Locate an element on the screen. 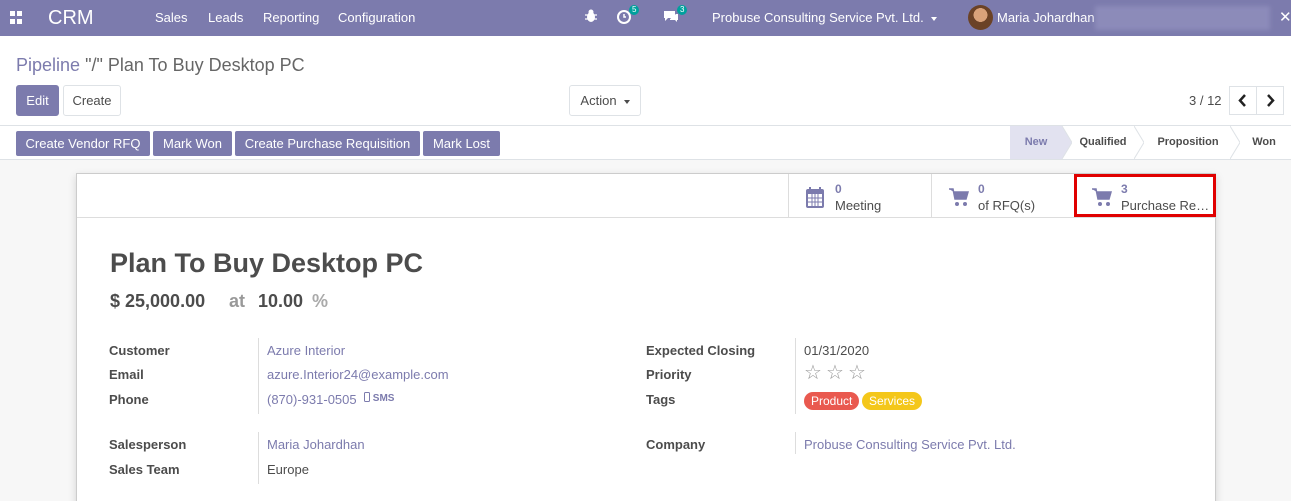 This screenshot has height=501, width=1291. mark-won-button: Mark Won is located at coordinates (192, 143).